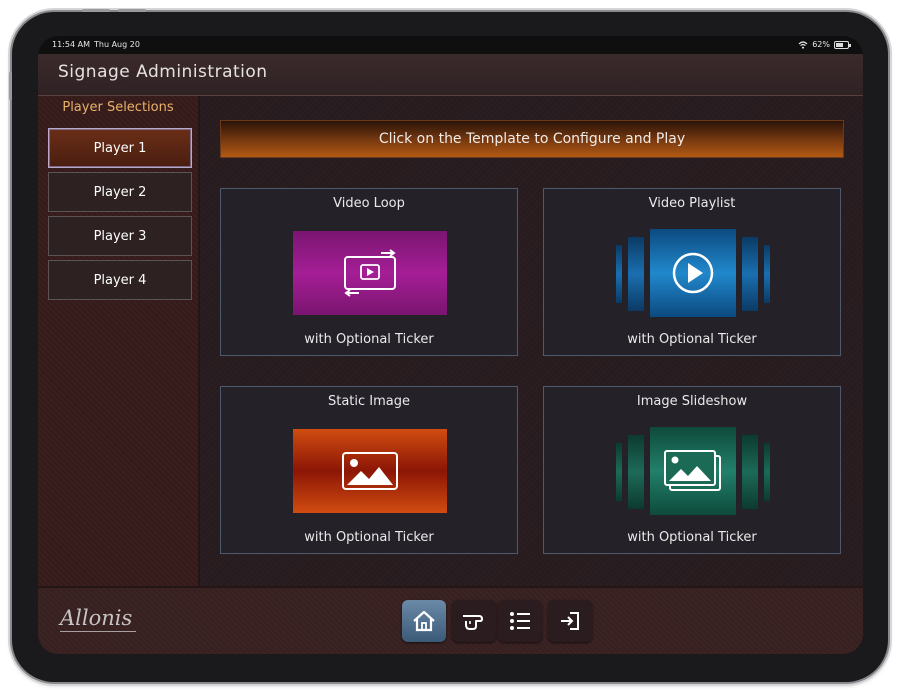  I want to click on status-time: 11:54 AM, so click(71, 44).